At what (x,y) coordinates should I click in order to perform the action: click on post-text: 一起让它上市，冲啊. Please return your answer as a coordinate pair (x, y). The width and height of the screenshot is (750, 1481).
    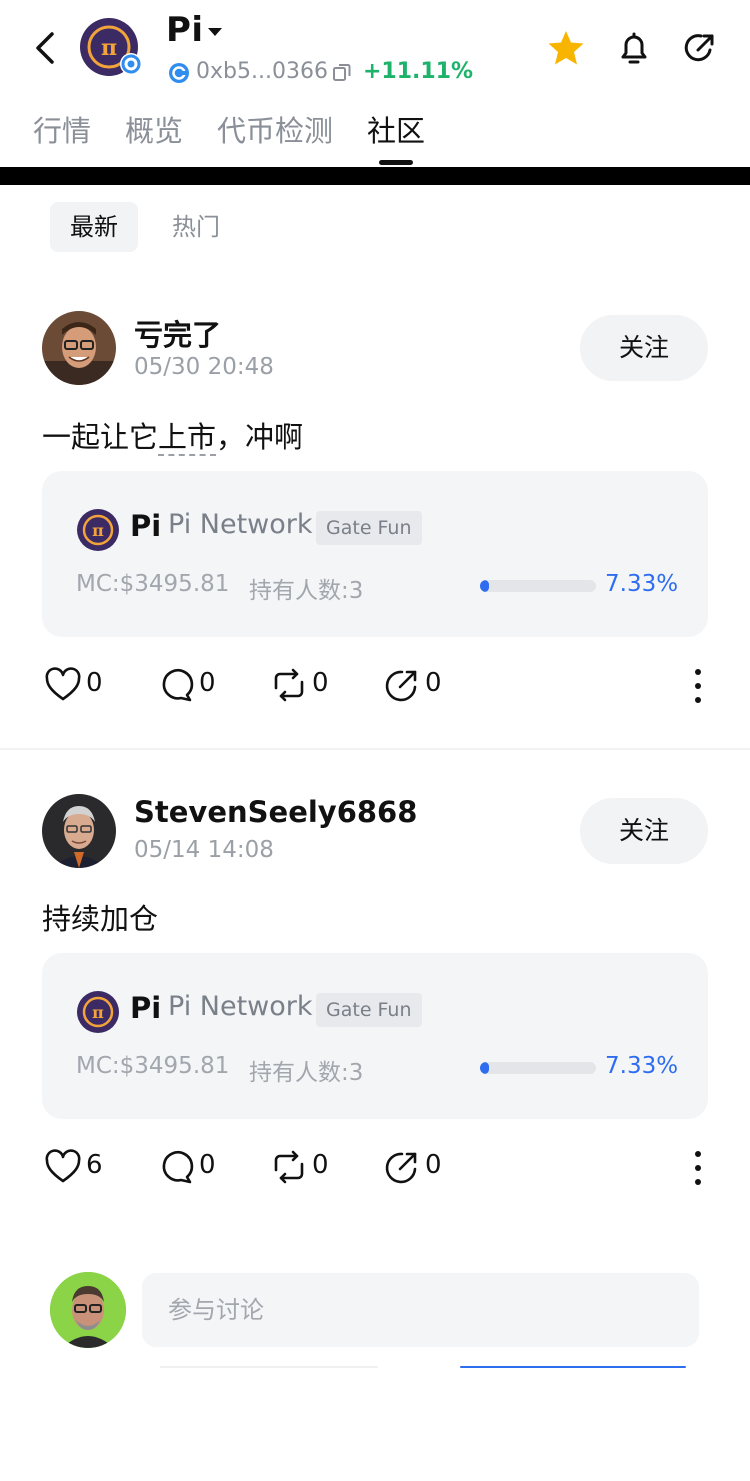
    Looking at the image, I should click on (172, 435).